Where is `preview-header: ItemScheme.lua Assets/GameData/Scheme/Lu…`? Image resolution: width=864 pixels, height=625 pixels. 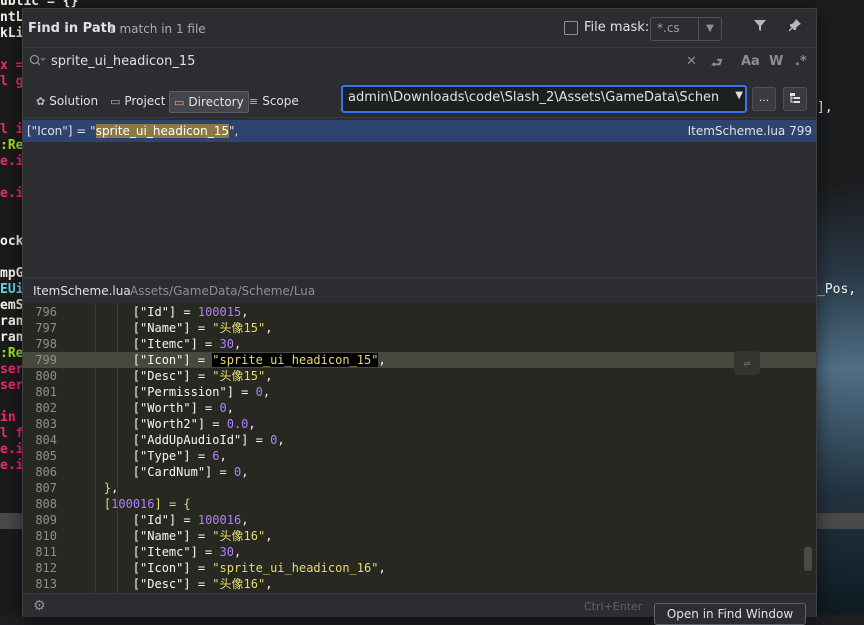
preview-header: ItemScheme.lua Assets/GameData/Scheme/Lu… is located at coordinates (419, 290).